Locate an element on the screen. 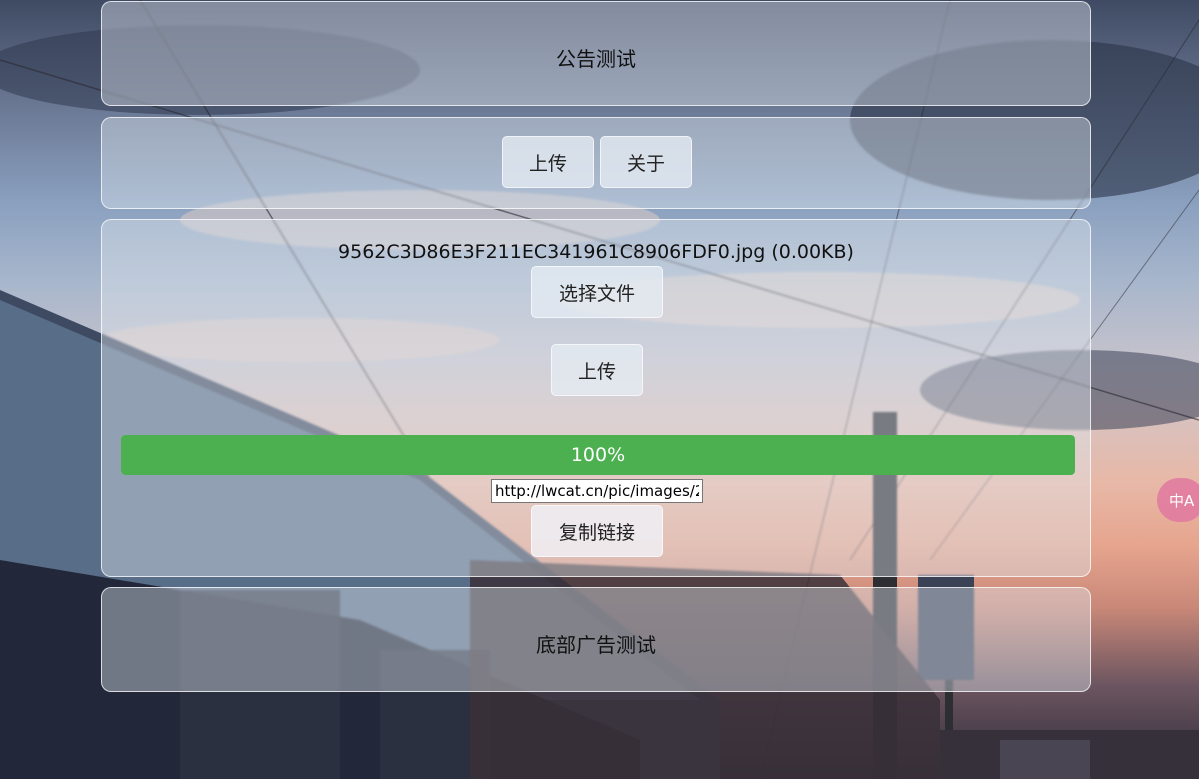 The height and width of the screenshot is (779, 1199). translate-widget-button: 中A is located at coordinates (1178, 500).